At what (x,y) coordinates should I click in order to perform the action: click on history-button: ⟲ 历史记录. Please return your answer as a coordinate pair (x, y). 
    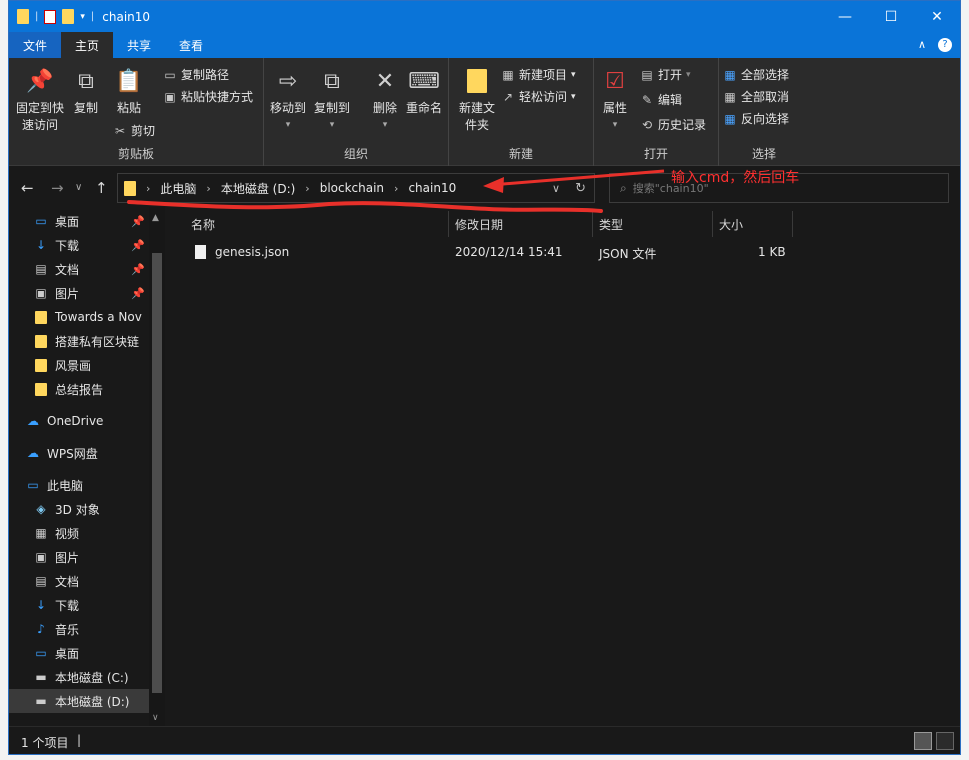
    Looking at the image, I should click on (673, 124).